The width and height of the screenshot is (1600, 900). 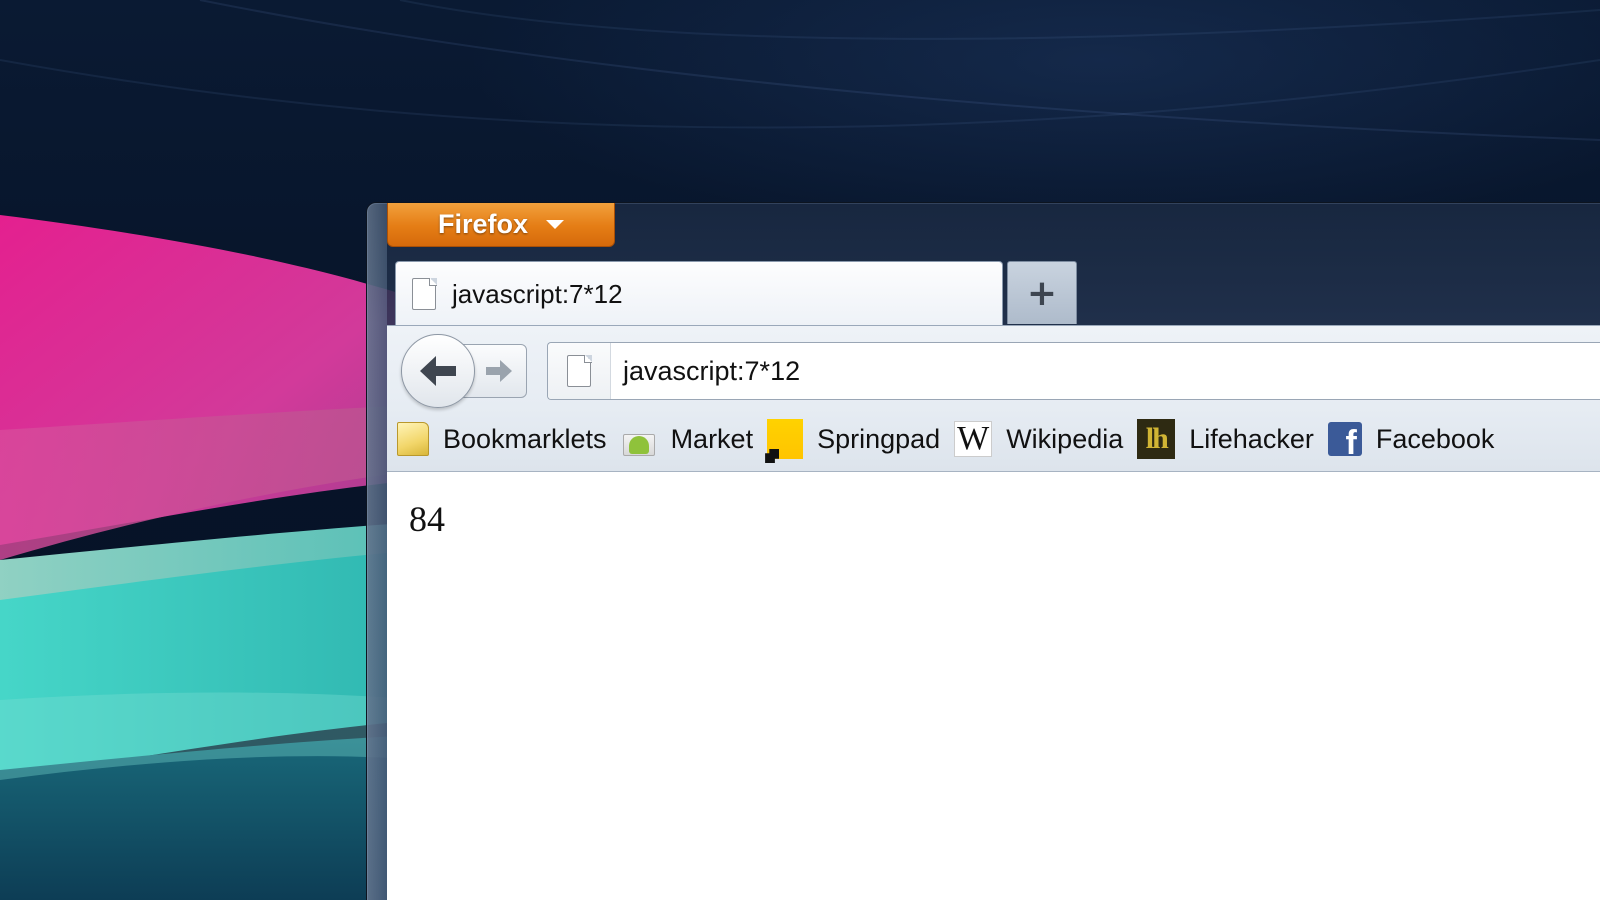 I want to click on navigation-toolbar: javascript:7*12, so click(x=993, y=366).